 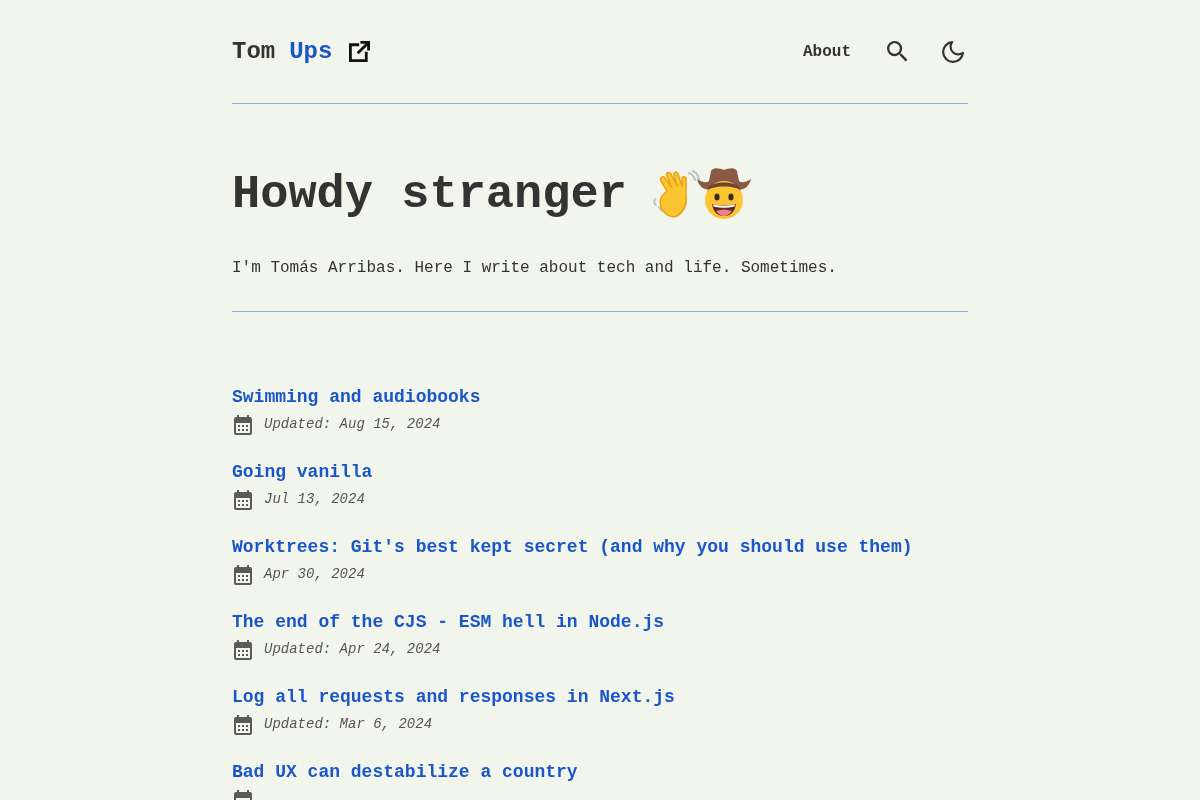 I want to click on post-title-link: Worktrees: Git's best kept secret (and why you should use them), so click(x=572, y=547).